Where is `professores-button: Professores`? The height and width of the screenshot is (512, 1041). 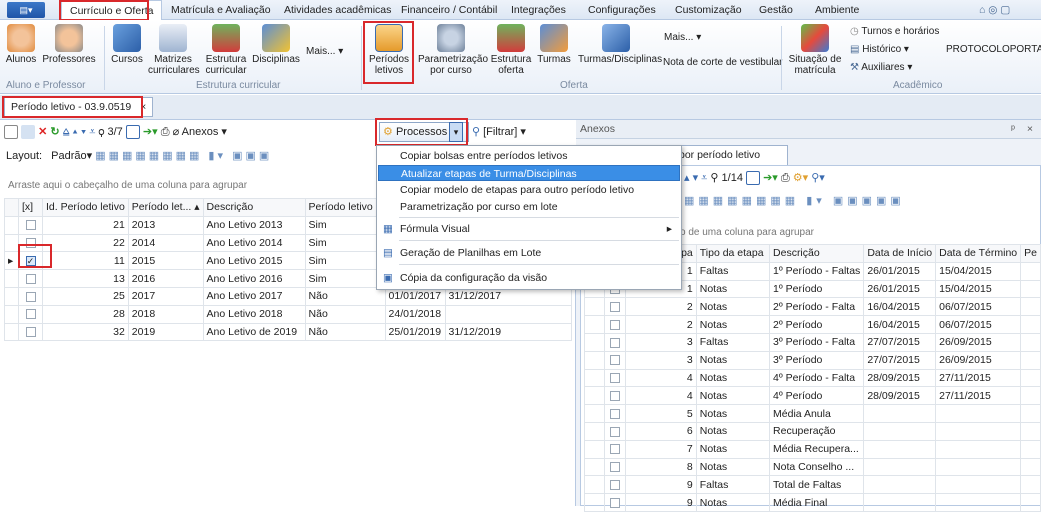 professores-button: Professores is located at coordinates (69, 44).